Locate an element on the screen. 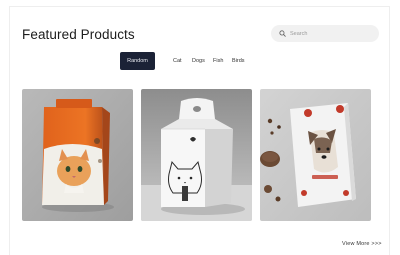  filter-birds: Birds is located at coordinates (238, 61).